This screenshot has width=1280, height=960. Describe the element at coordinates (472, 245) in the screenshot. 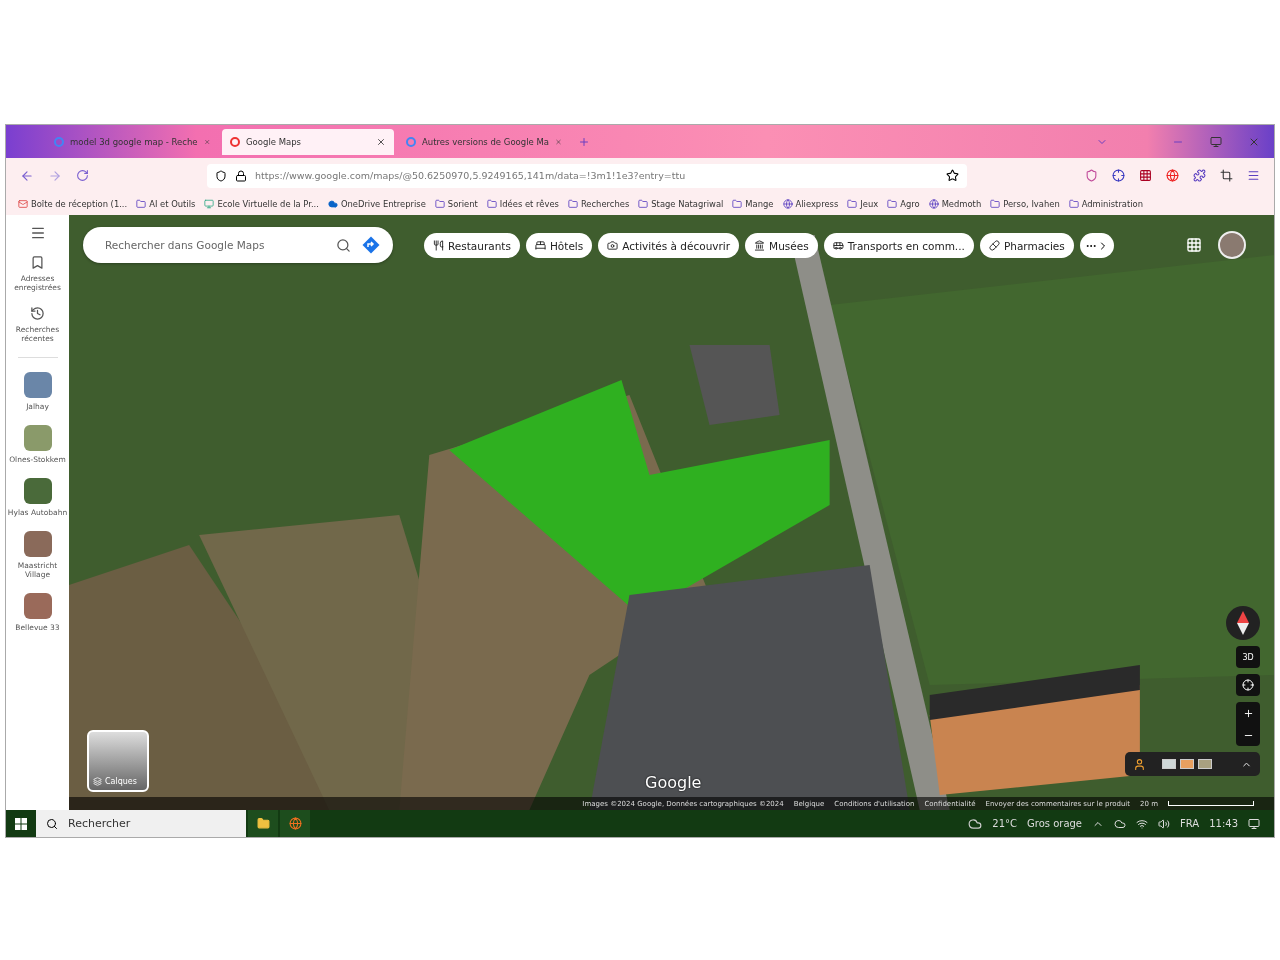

I see `category-chip: Restaurants` at that location.